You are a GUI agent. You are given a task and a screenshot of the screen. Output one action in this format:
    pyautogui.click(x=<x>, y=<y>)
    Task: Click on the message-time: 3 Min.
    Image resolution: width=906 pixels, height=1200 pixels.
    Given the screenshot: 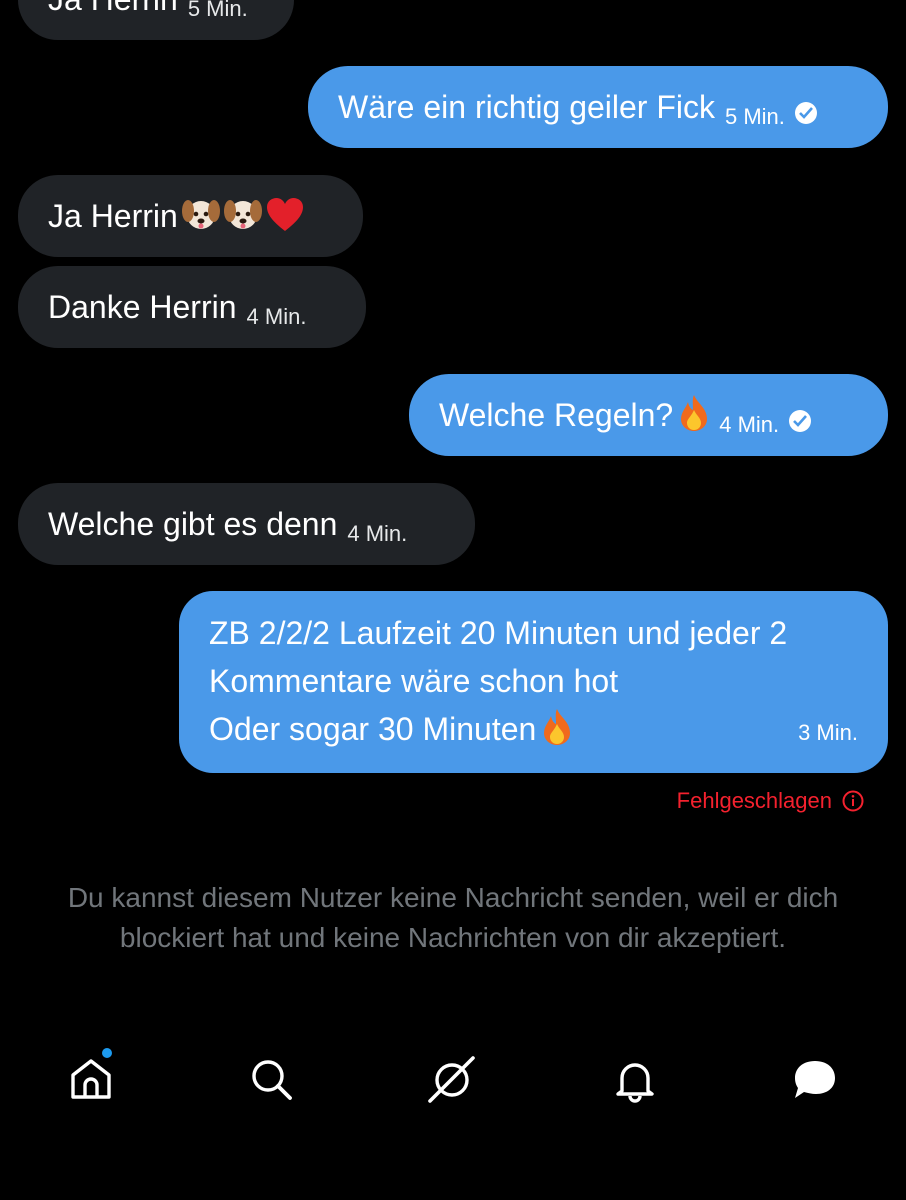 What is the action you would take?
    pyautogui.click(x=828, y=732)
    